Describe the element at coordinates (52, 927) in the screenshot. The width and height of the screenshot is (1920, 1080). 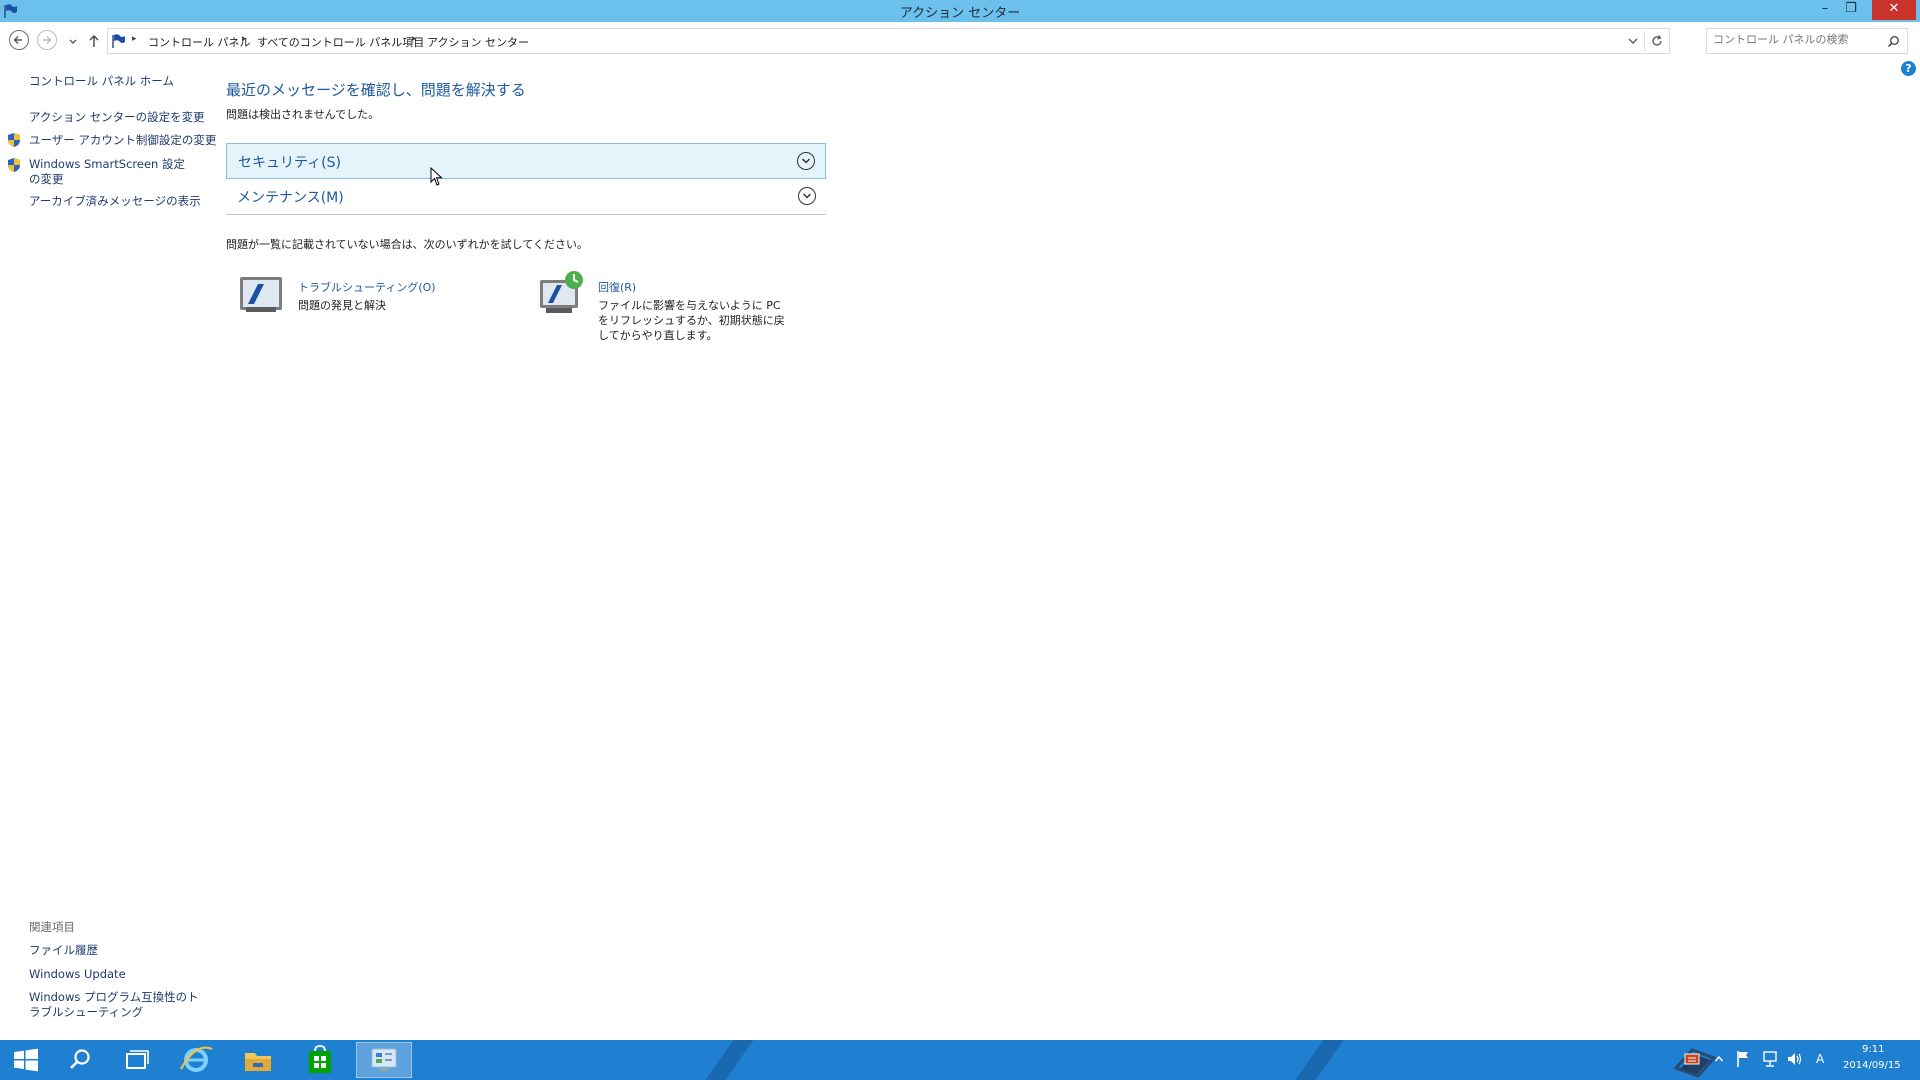
I see `related-title: 関連項目` at that location.